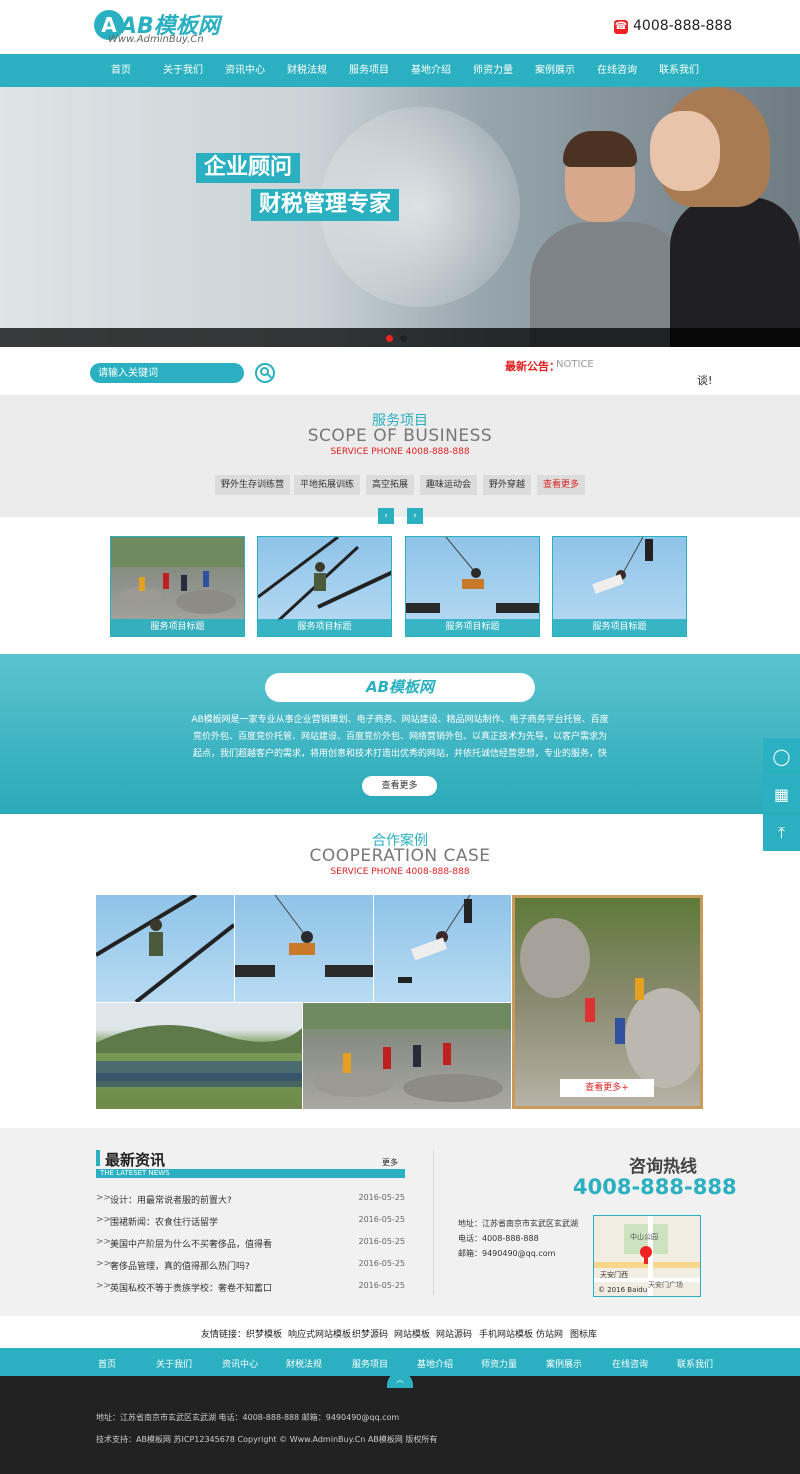 This screenshot has width=800, height=1474. I want to click on footer-nav-teachers: 师资力量, so click(499, 1363).